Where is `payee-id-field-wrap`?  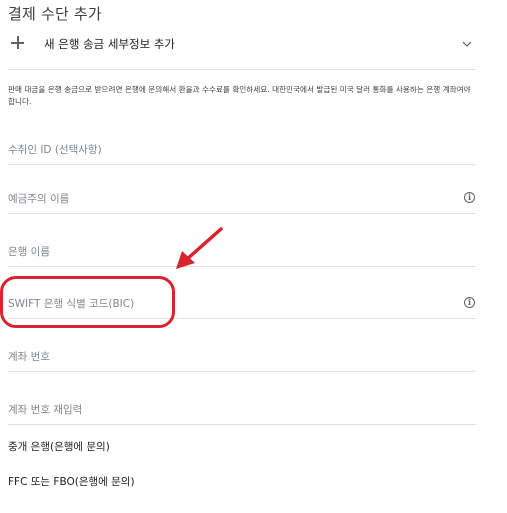
payee-id-field-wrap is located at coordinates (242, 151).